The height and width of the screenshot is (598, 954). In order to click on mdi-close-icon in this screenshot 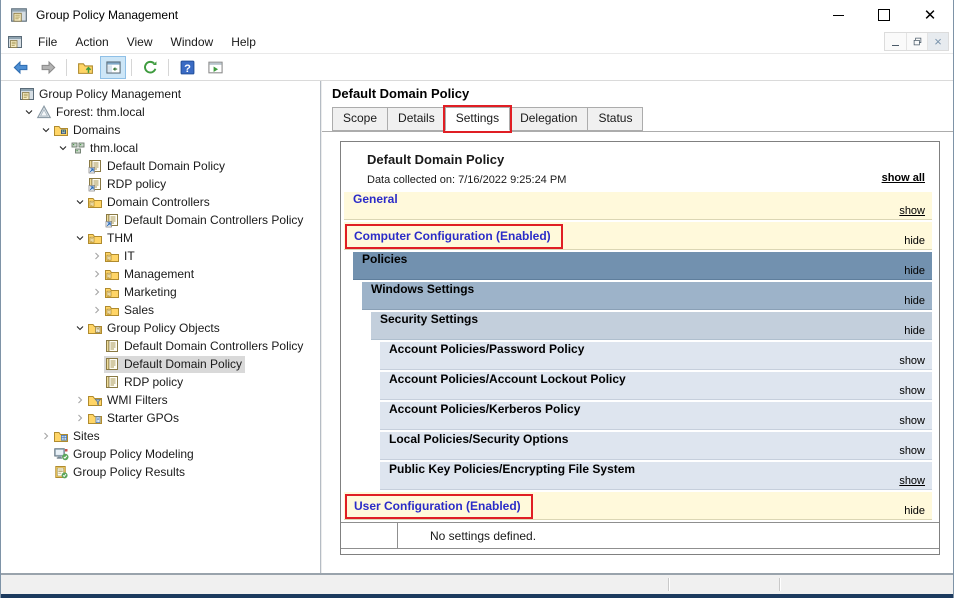, I will do `click(937, 41)`.